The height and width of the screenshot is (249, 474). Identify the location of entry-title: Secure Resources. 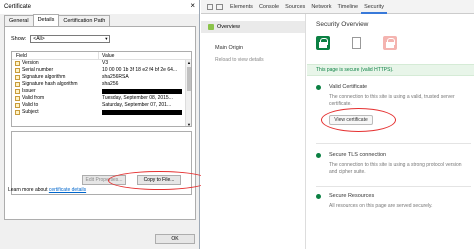
(352, 196).